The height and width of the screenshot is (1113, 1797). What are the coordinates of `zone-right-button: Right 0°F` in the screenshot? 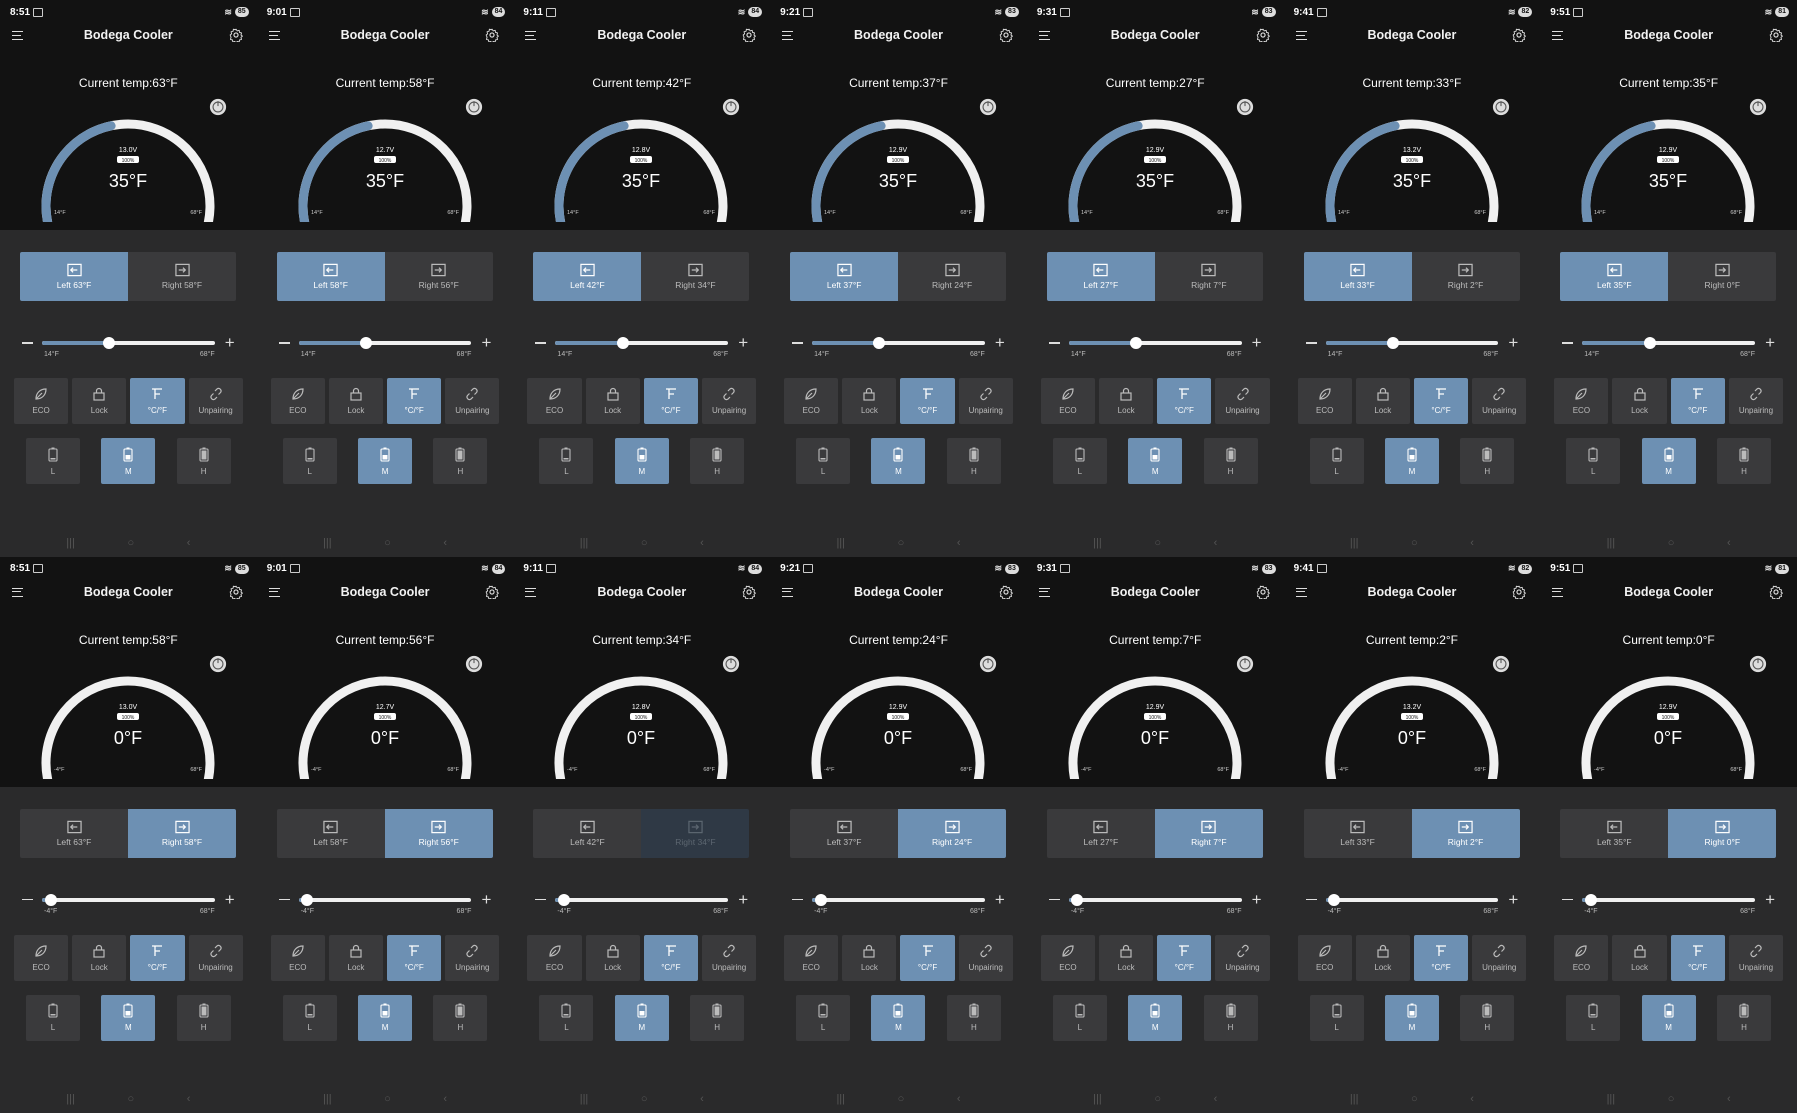 It's located at (1722, 276).